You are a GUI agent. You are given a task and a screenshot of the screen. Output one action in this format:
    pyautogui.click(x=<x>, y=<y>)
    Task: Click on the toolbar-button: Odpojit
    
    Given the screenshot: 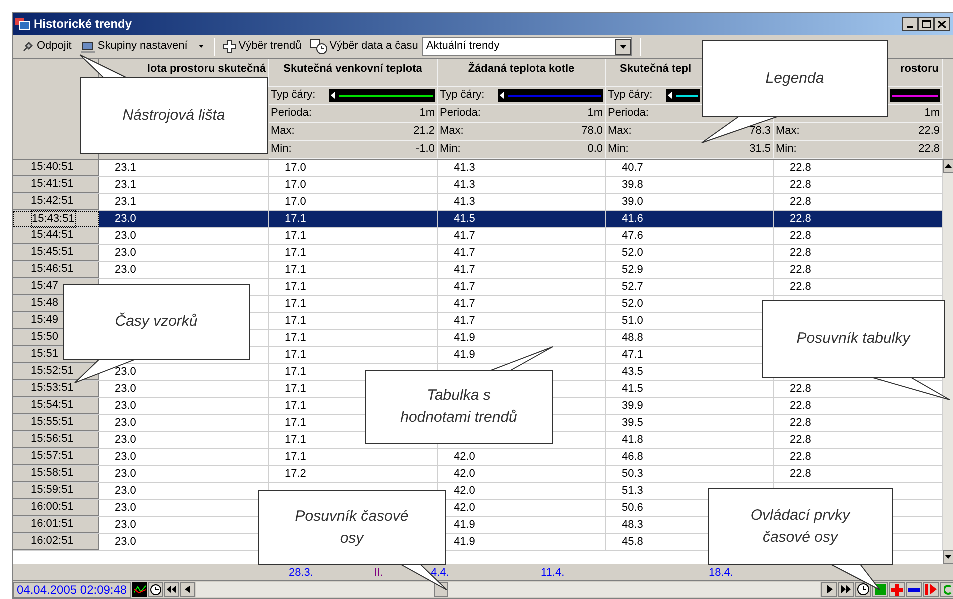 What is the action you would take?
    pyautogui.click(x=46, y=46)
    